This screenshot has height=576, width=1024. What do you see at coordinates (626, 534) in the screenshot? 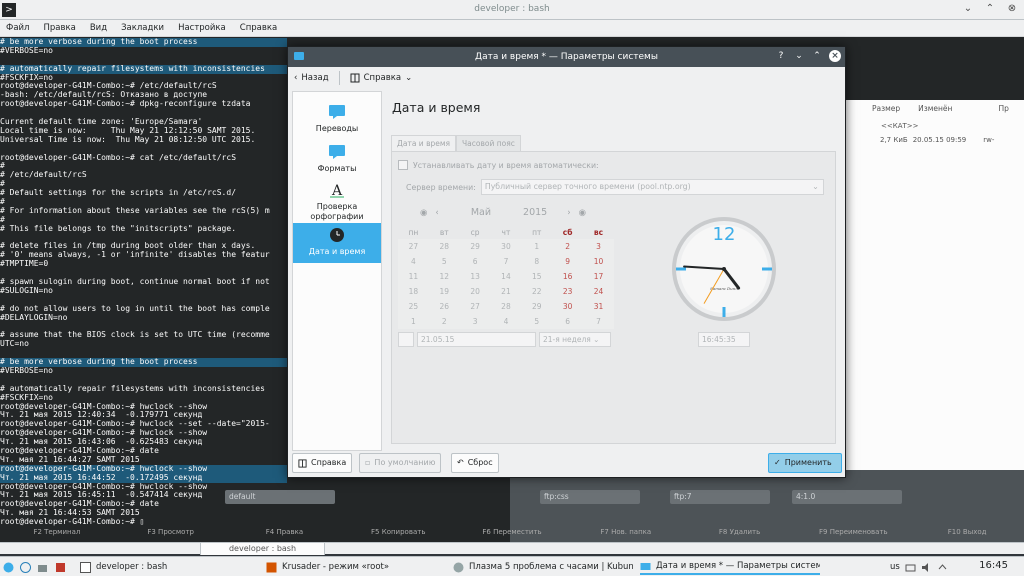
I see `fkey-f7: F7 Нов. папка` at bounding box center [626, 534].